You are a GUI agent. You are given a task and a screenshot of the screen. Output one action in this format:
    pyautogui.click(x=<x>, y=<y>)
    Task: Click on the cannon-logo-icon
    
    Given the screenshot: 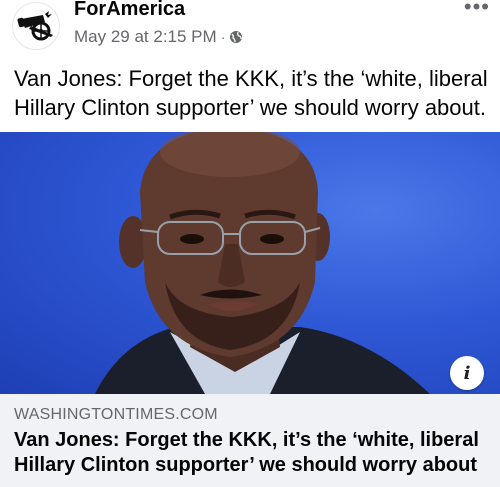 What is the action you would take?
    pyautogui.click(x=35, y=26)
    